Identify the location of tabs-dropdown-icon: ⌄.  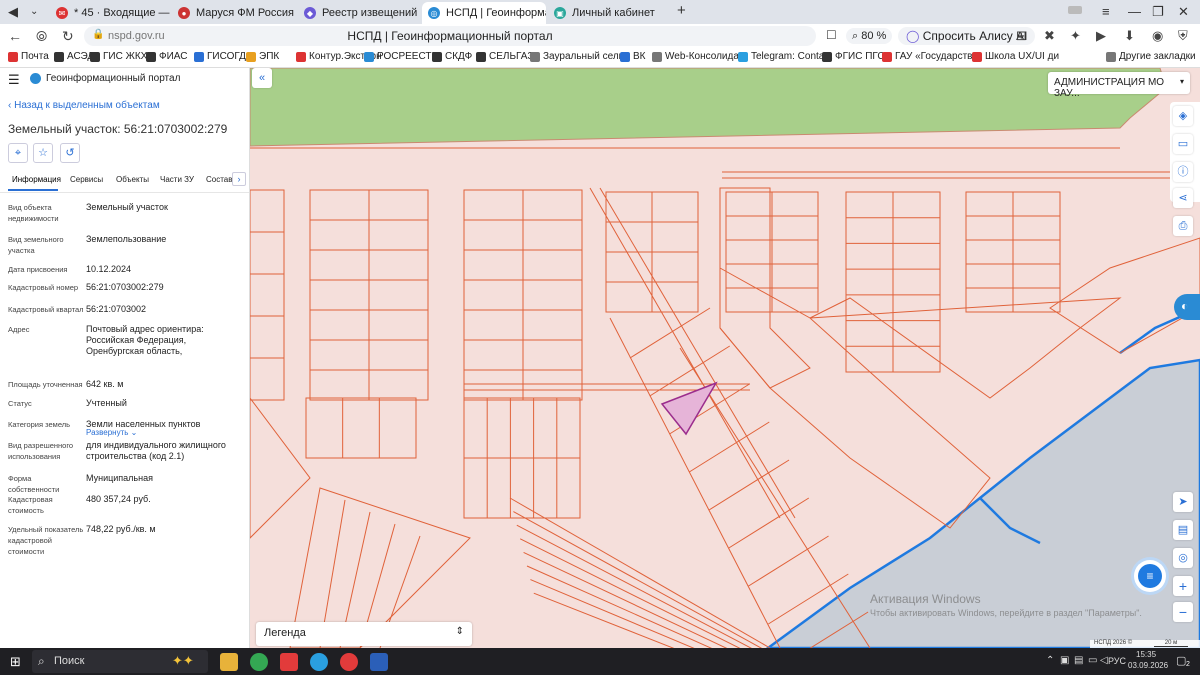
(34, 11).